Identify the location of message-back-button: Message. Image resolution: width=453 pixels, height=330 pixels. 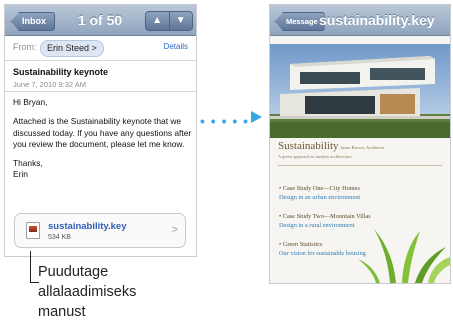
(300, 21).